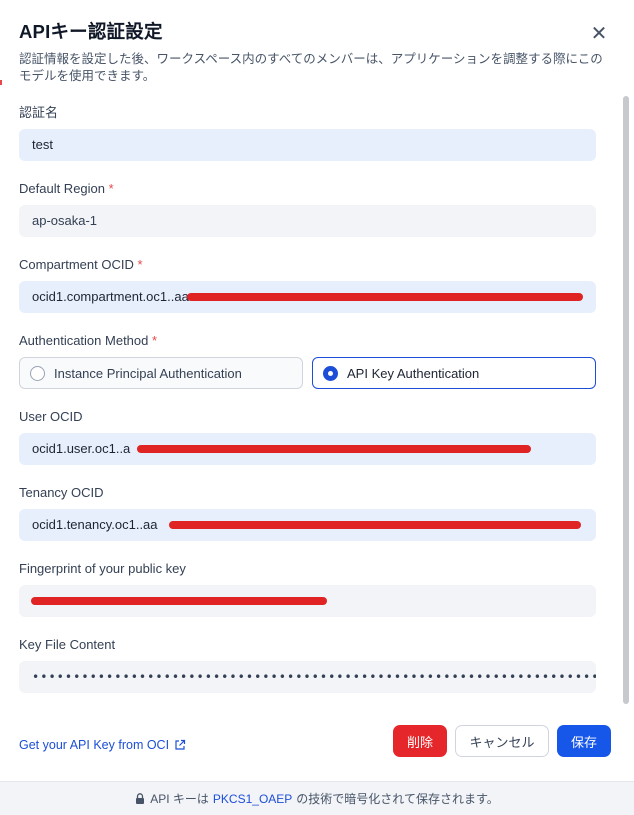 This screenshot has width=634, height=815. I want to click on instance-principal-option: Instance Principal Authentication, so click(161, 373).